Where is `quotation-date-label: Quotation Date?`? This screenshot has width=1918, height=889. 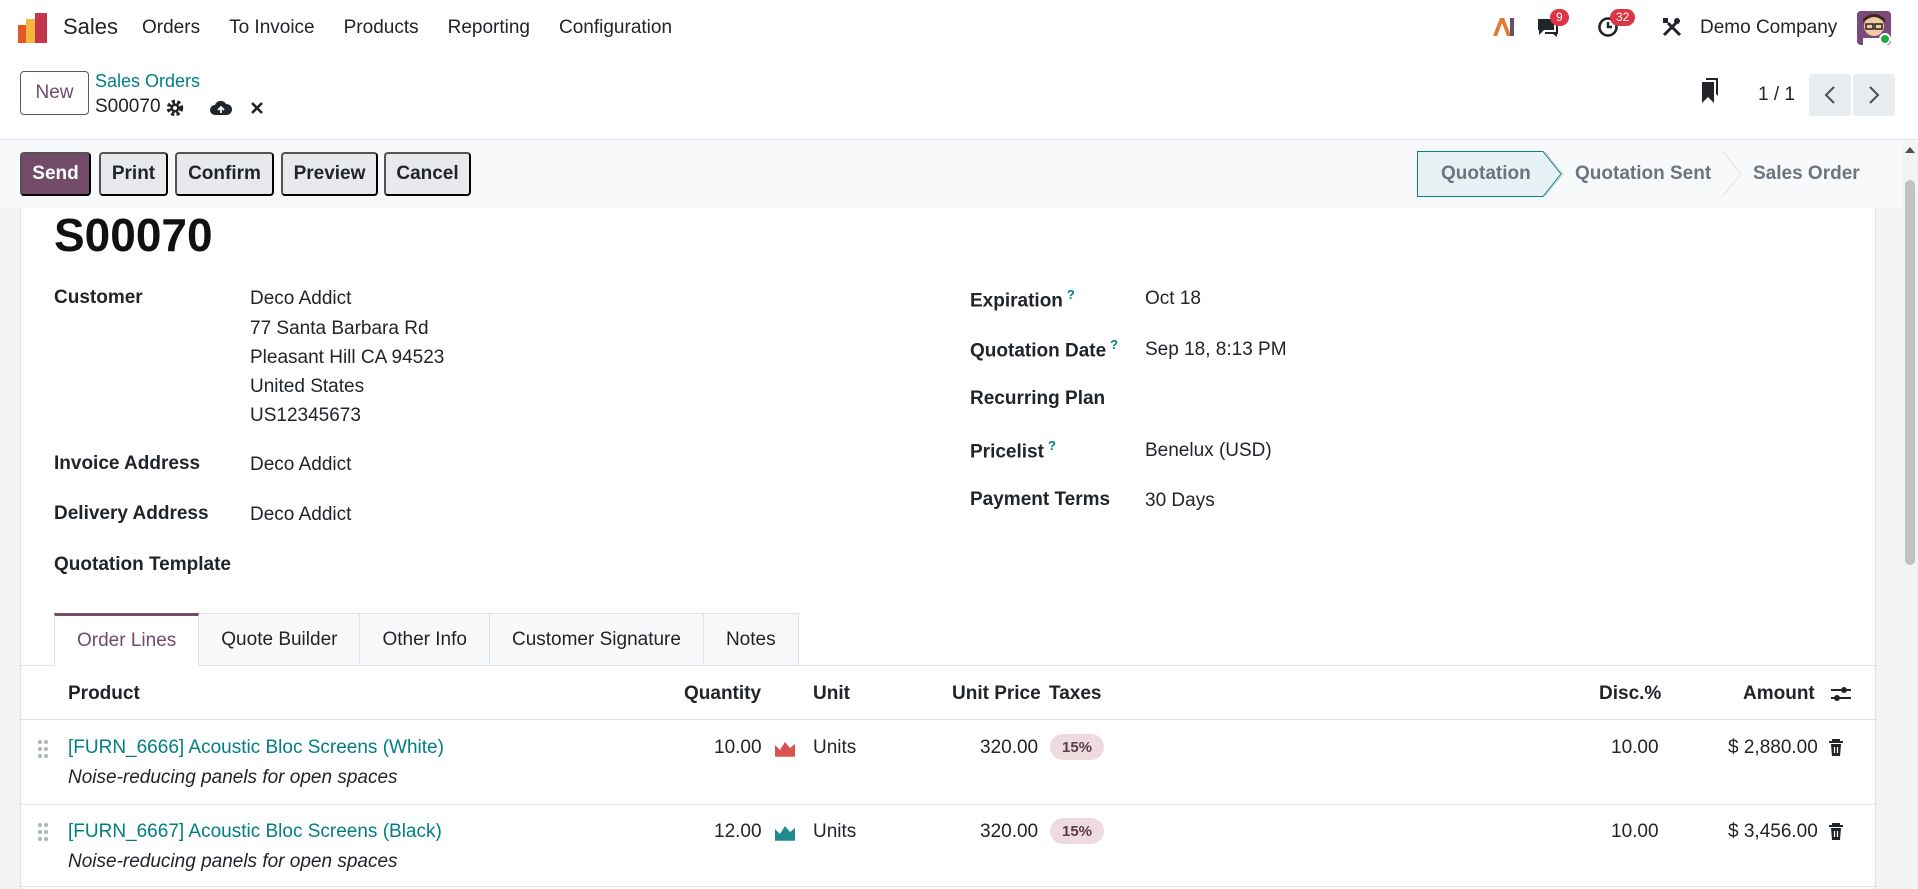
quotation-date-label: Quotation Date? is located at coordinates (1044, 349).